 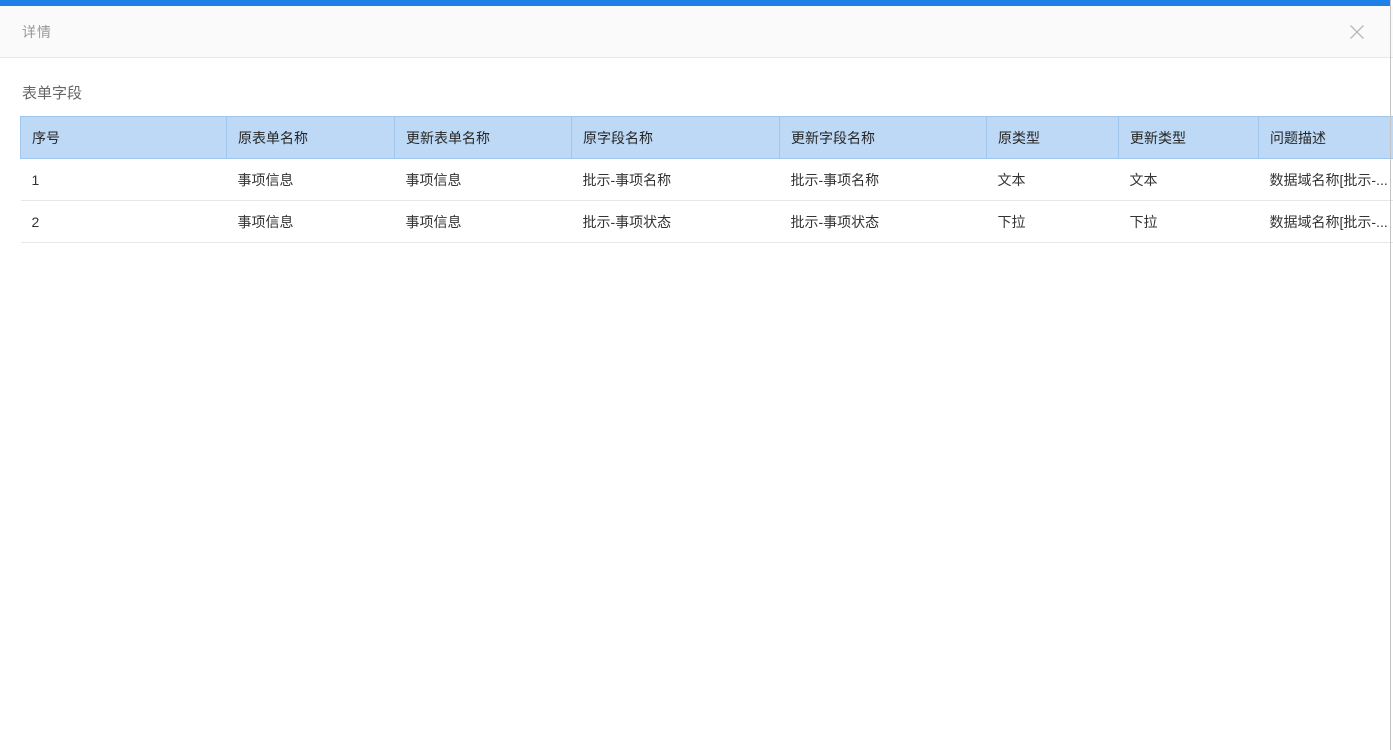 What do you see at coordinates (1188, 221) in the screenshot?
I see `cell-updated-type: 下拉` at bounding box center [1188, 221].